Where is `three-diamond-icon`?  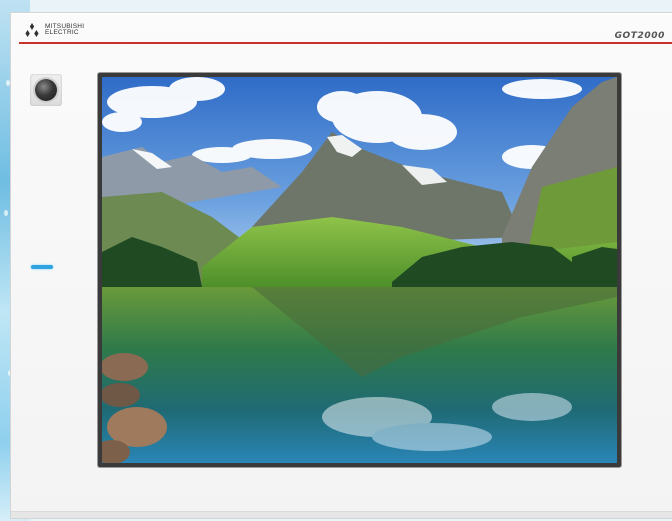 three-diamond-icon is located at coordinates (32, 30).